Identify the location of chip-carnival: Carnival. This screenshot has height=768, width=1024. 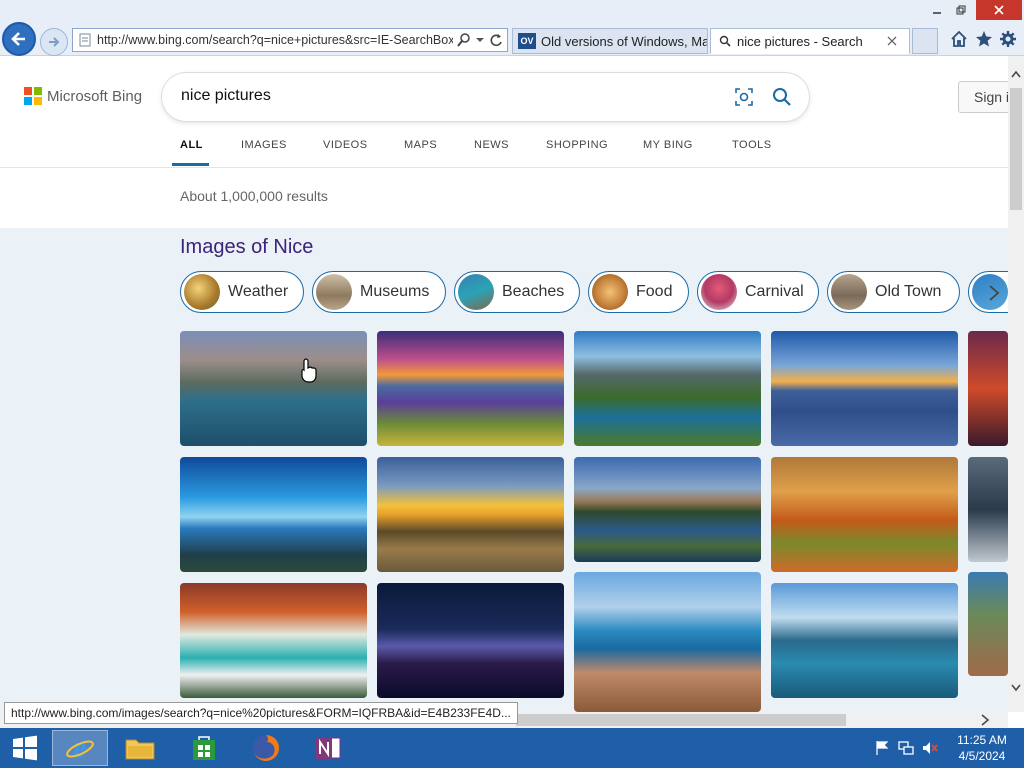
(758, 292).